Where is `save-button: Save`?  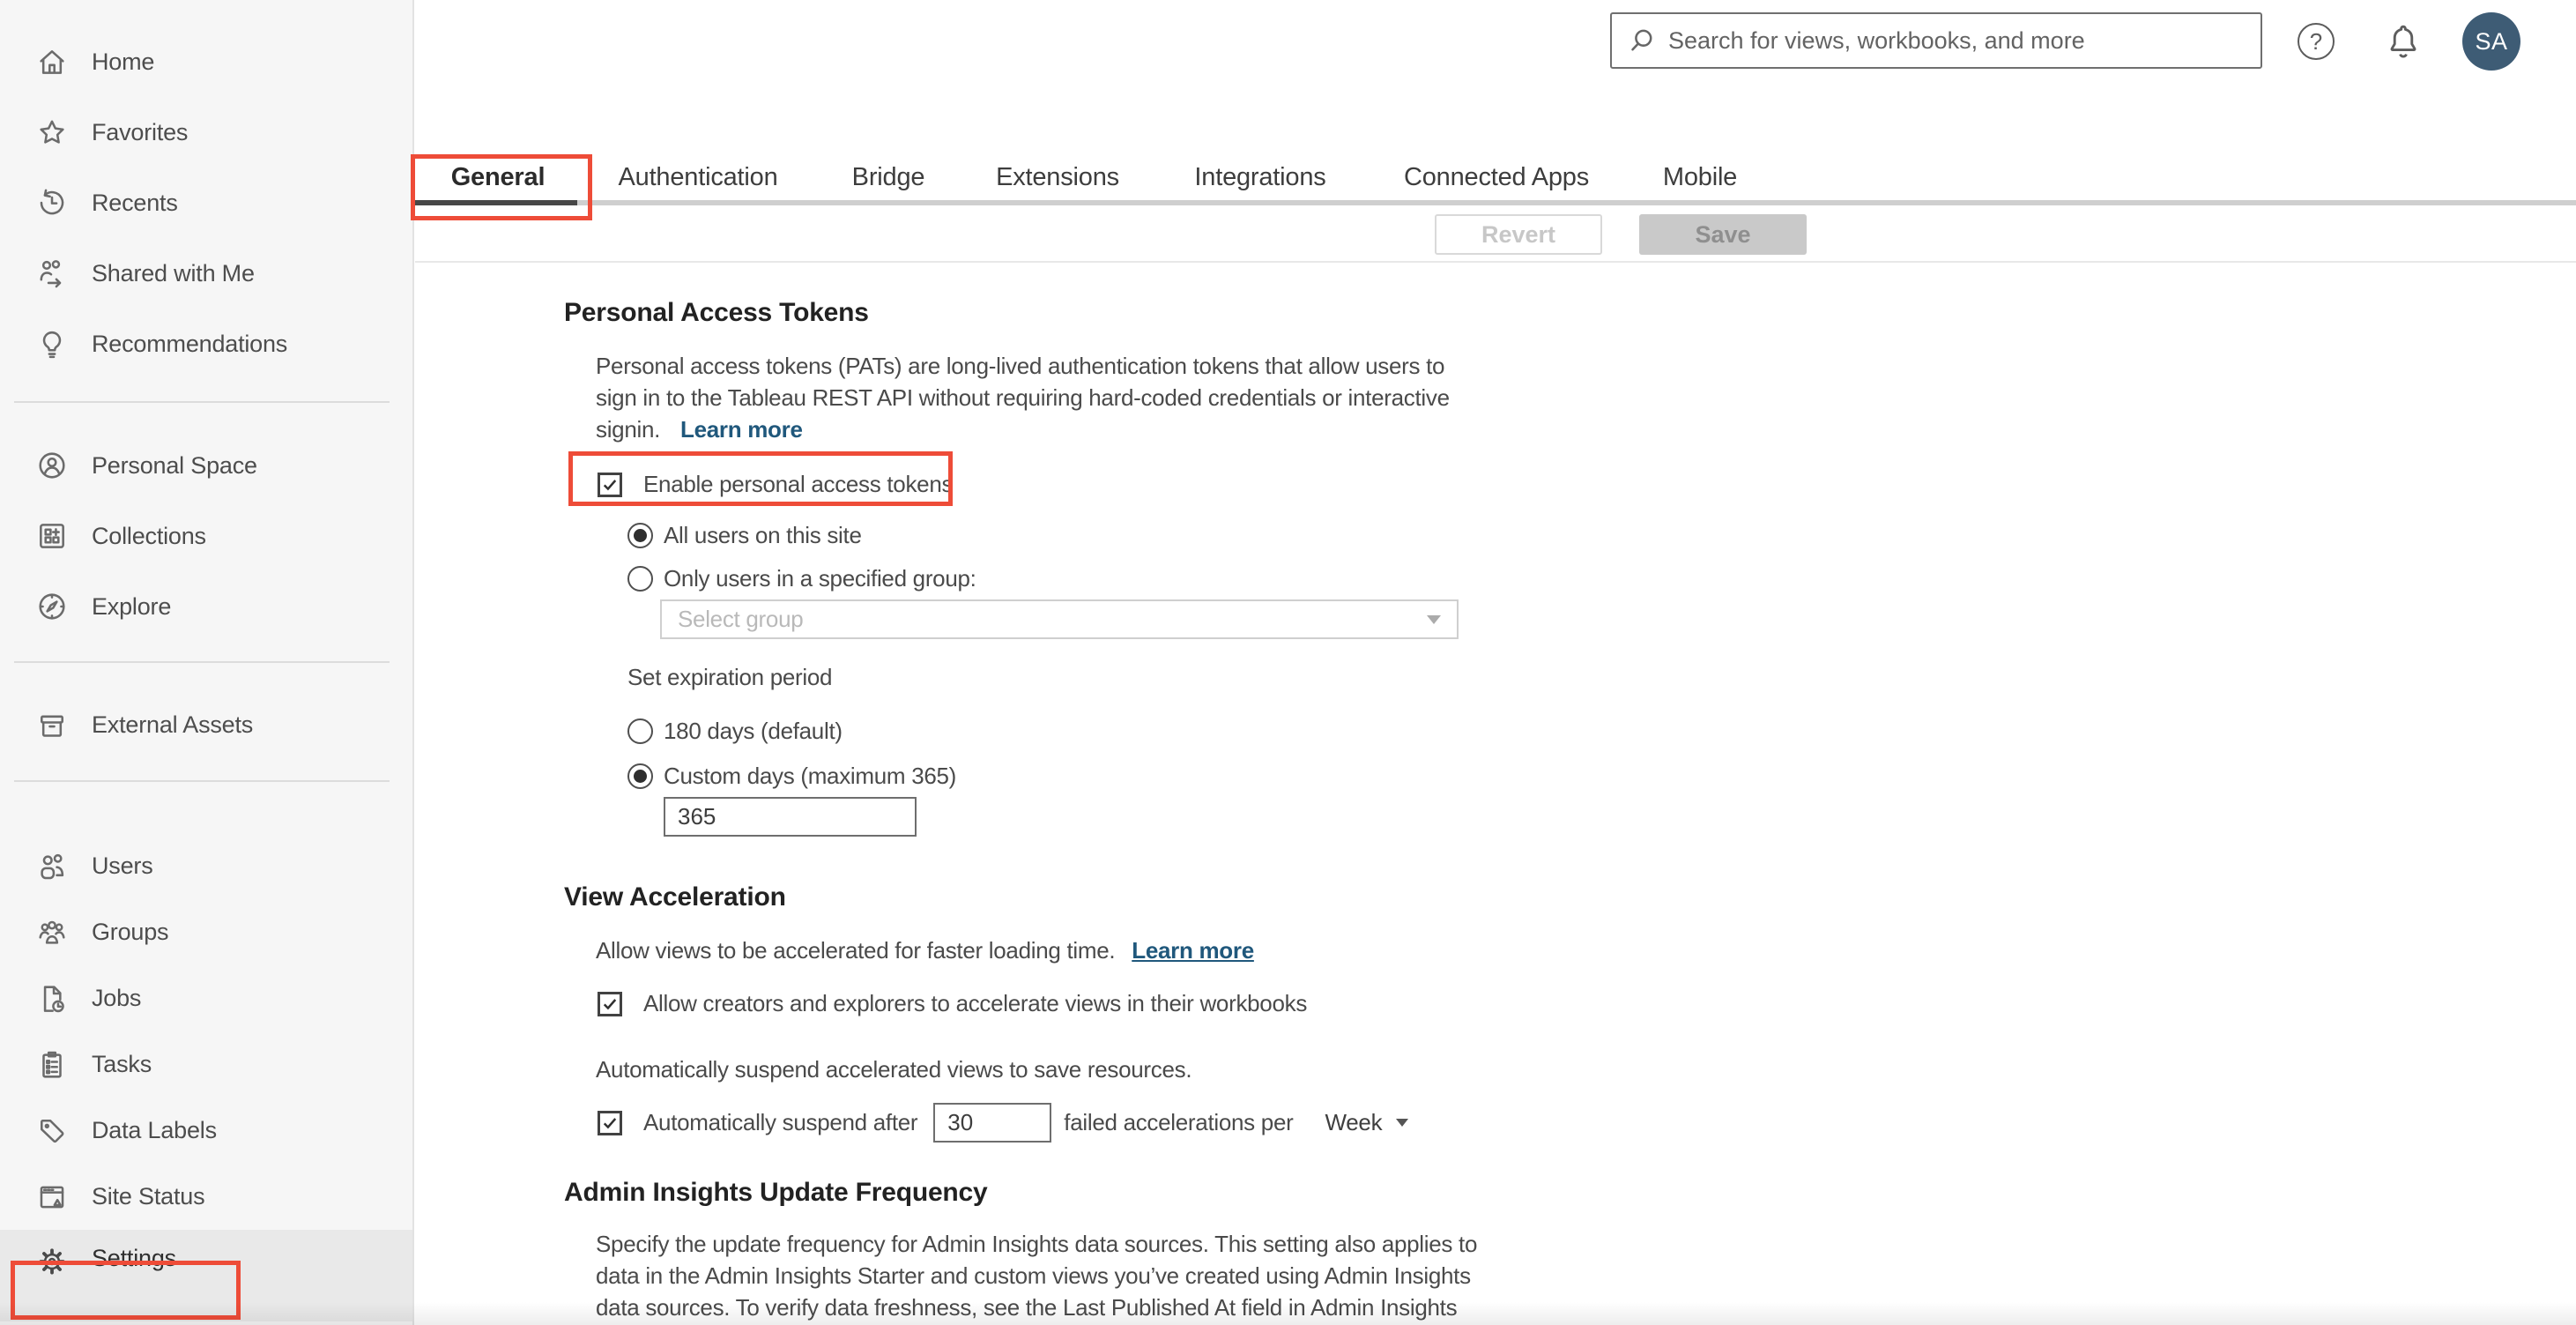
save-button: Save is located at coordinates (1723, 234).